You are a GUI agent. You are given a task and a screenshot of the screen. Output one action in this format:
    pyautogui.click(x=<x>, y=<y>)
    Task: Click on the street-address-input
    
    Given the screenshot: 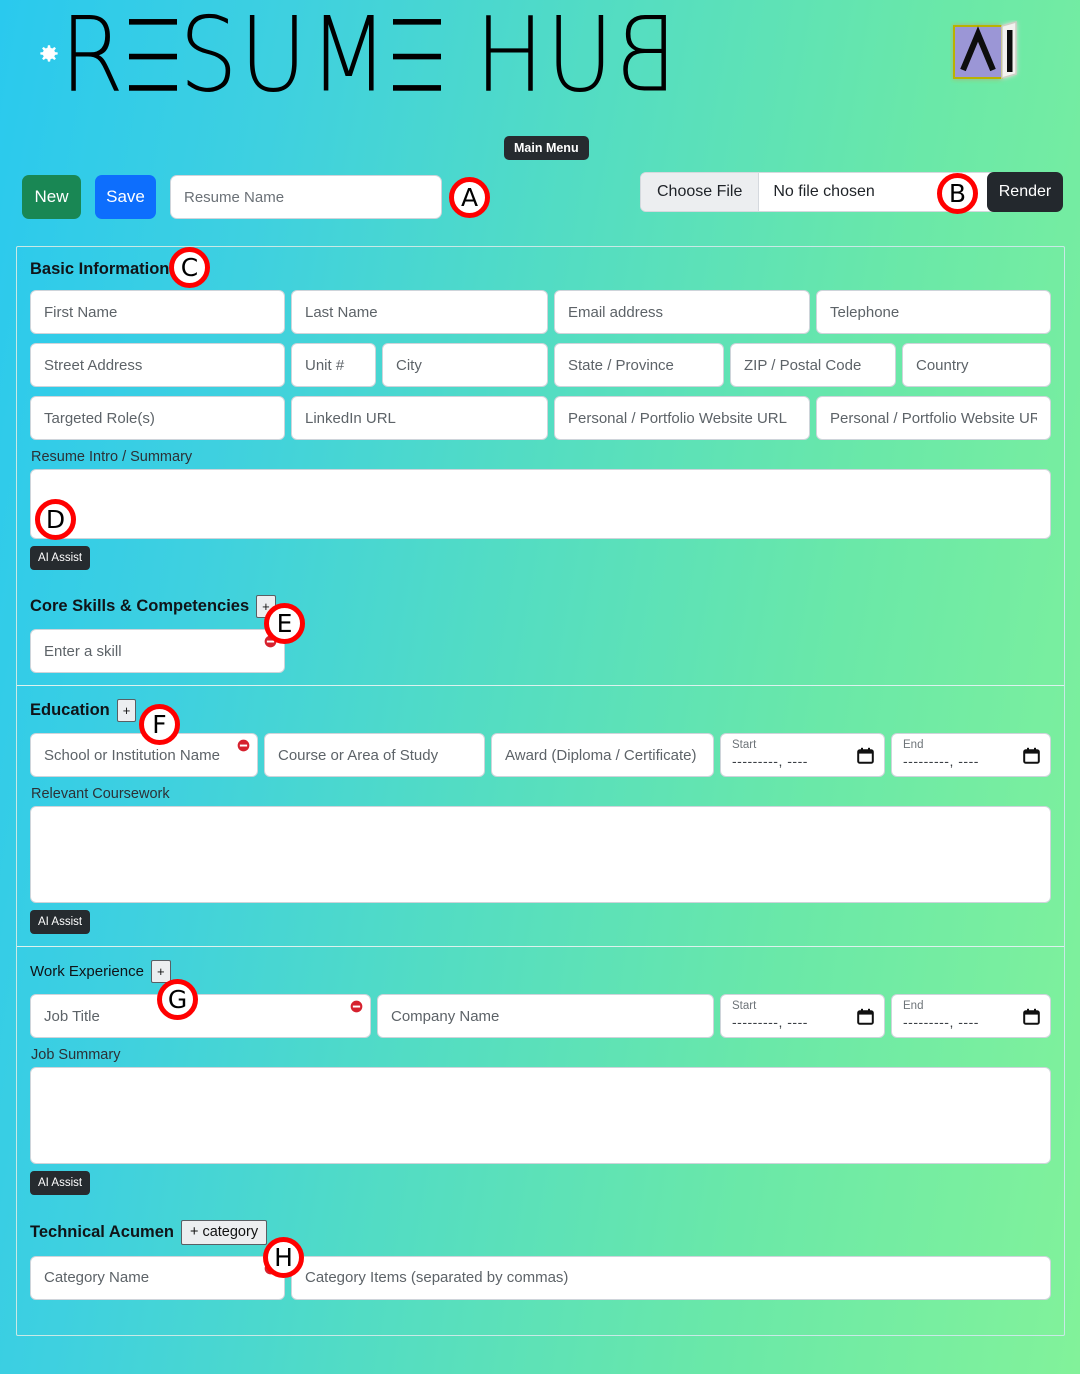 What is the action you would take?
    pyautogui.click(x=157, y=365)
    